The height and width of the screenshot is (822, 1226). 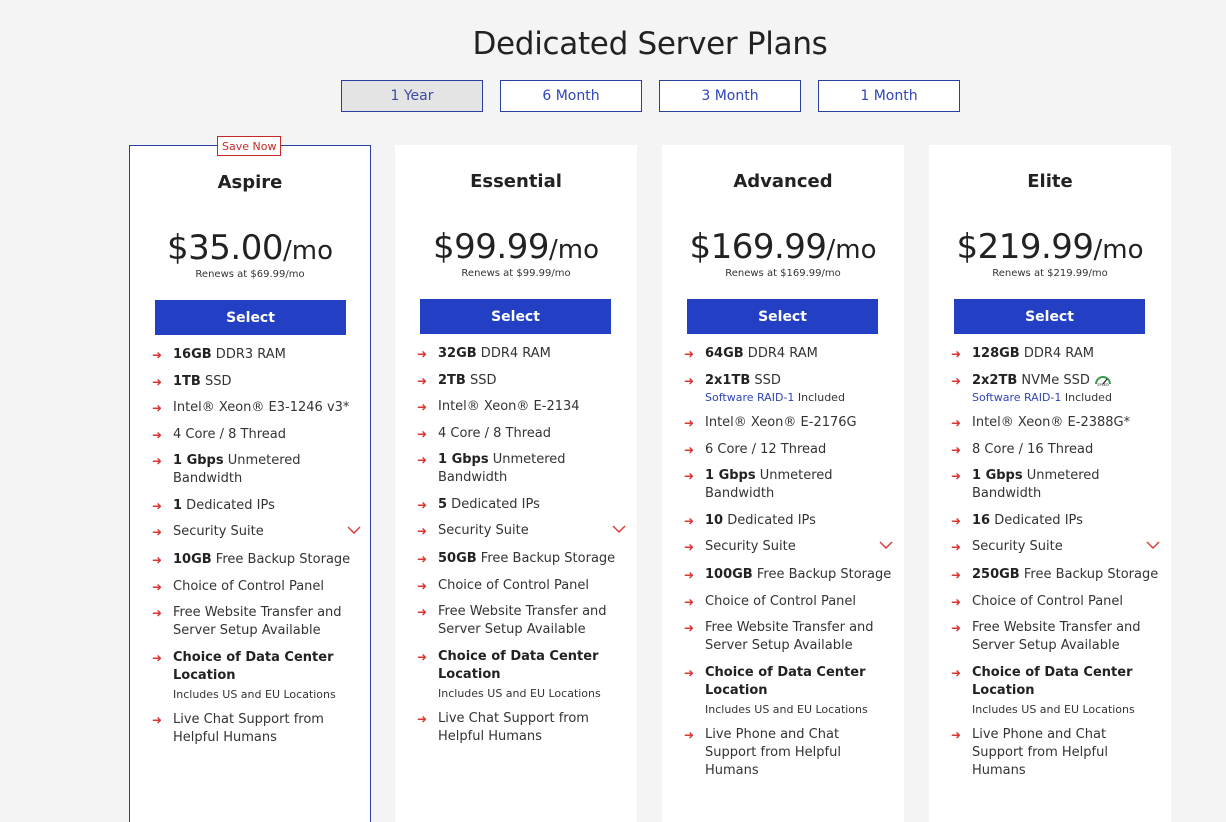 I want to click on page-title: Dedicated Server Plans, so click(x=650, y=44).